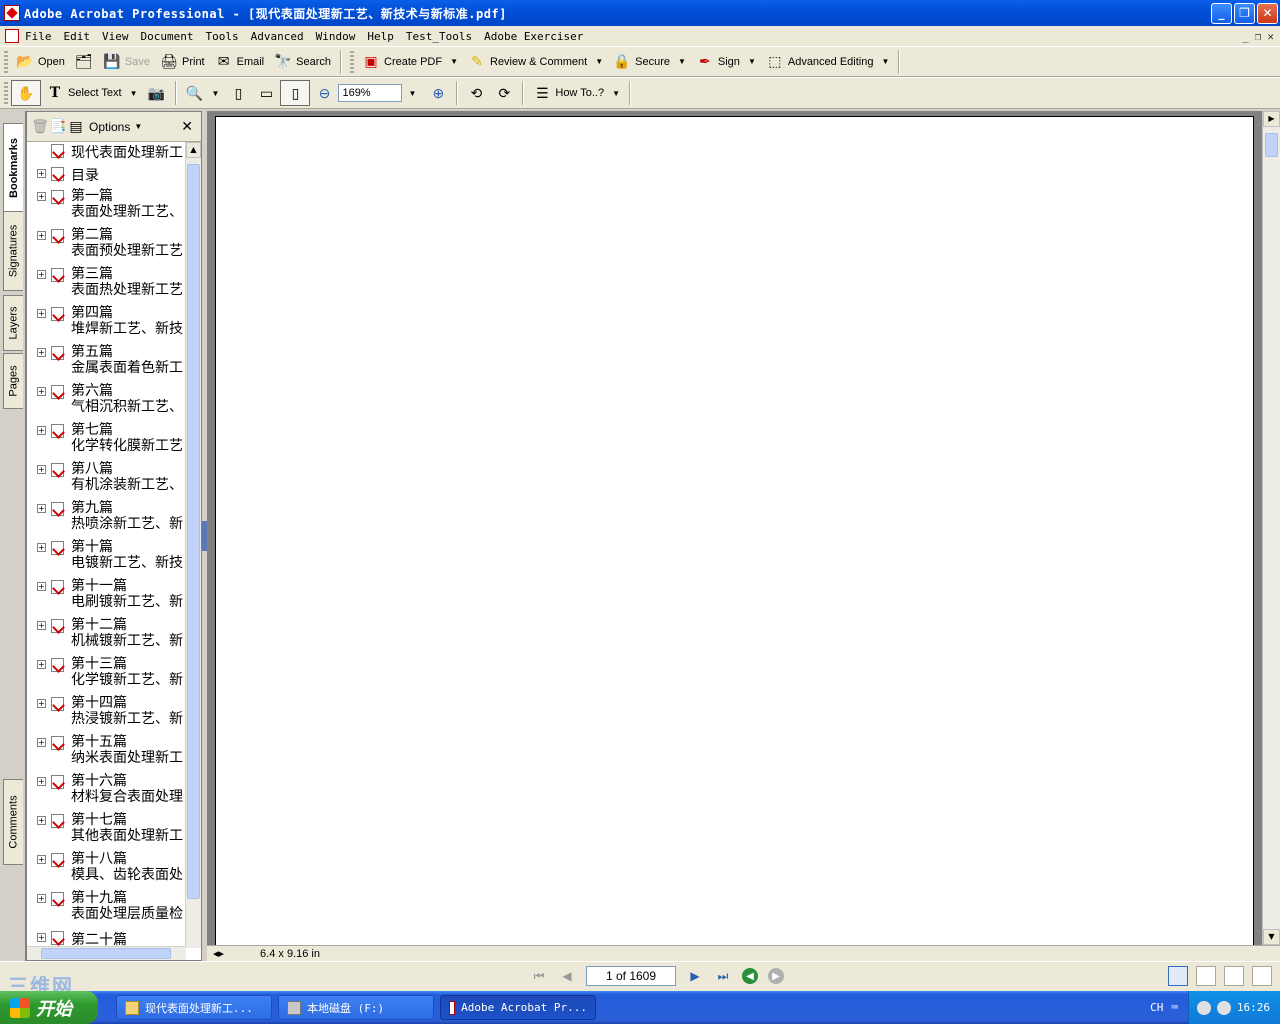 Image resolution: width=1280 pixels, height=1024 pixels. Describe the element at coordinates (1164, 1007) in the screenshot. I see `input-method-indicator: CH ⌨` at that location.